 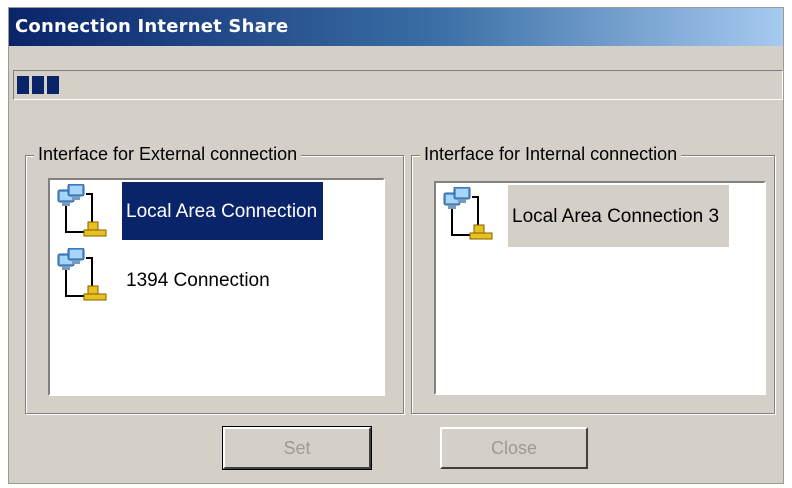 I want to click on external-group-legend: Interface for External connection, so click(x=168, y=154).